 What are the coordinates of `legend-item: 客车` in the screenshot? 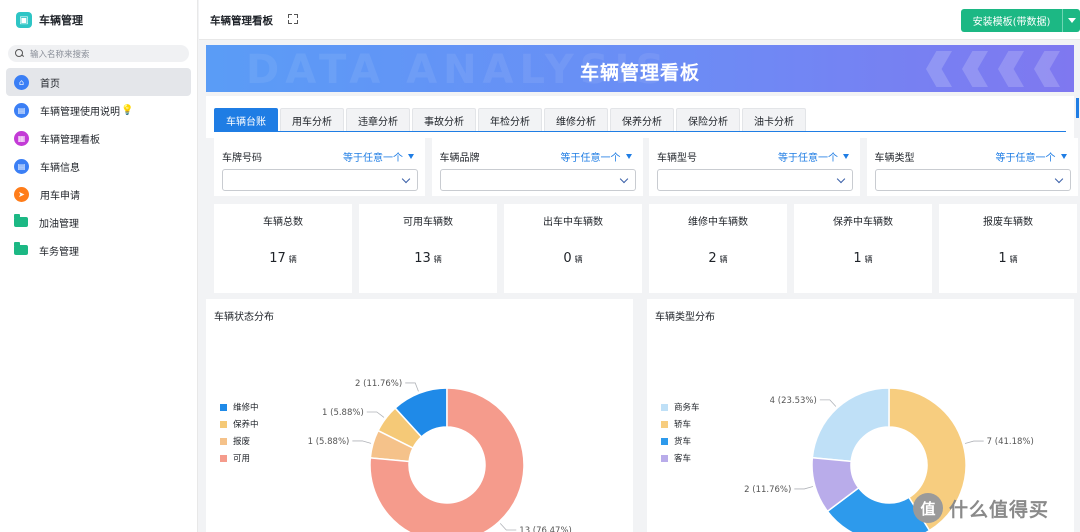 It's located at (676, 458).